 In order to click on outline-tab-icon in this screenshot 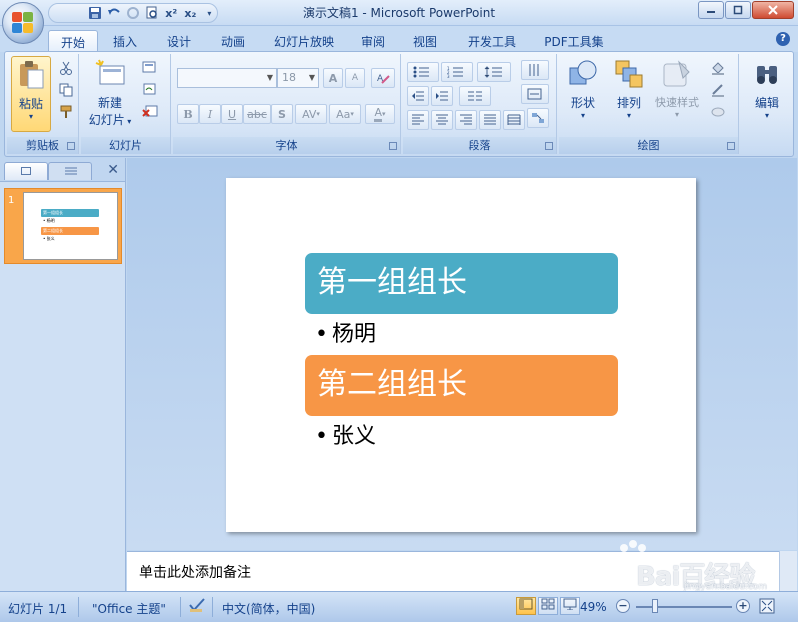, I will do `click(71, 171)`.